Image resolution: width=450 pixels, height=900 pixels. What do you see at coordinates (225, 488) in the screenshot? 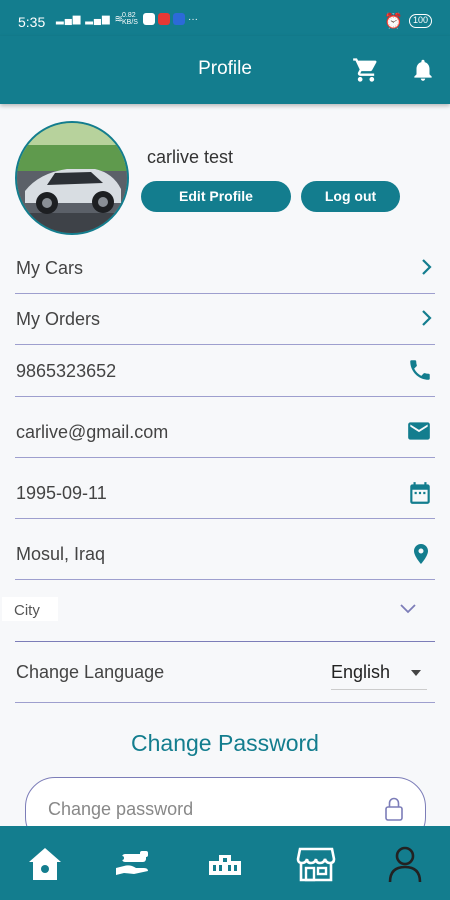
I see `birthdate-row: 1995-09-11` at bounding box center [225, 488].